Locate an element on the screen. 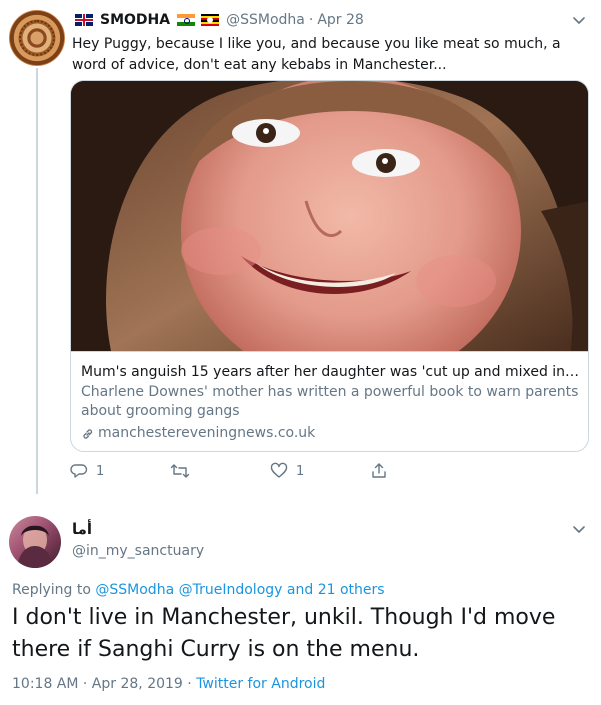  mention-link: @TrueIndology is located at coordinates (231, 590).